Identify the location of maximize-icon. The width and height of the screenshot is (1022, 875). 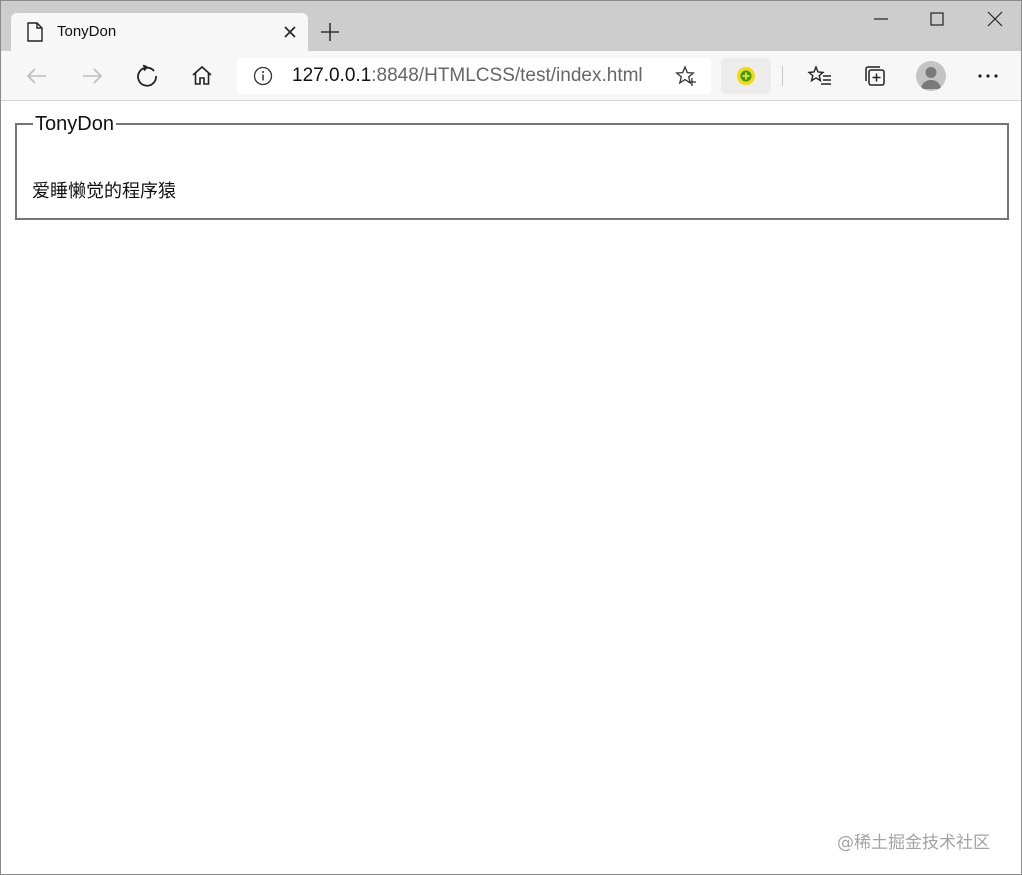
(937, 19).